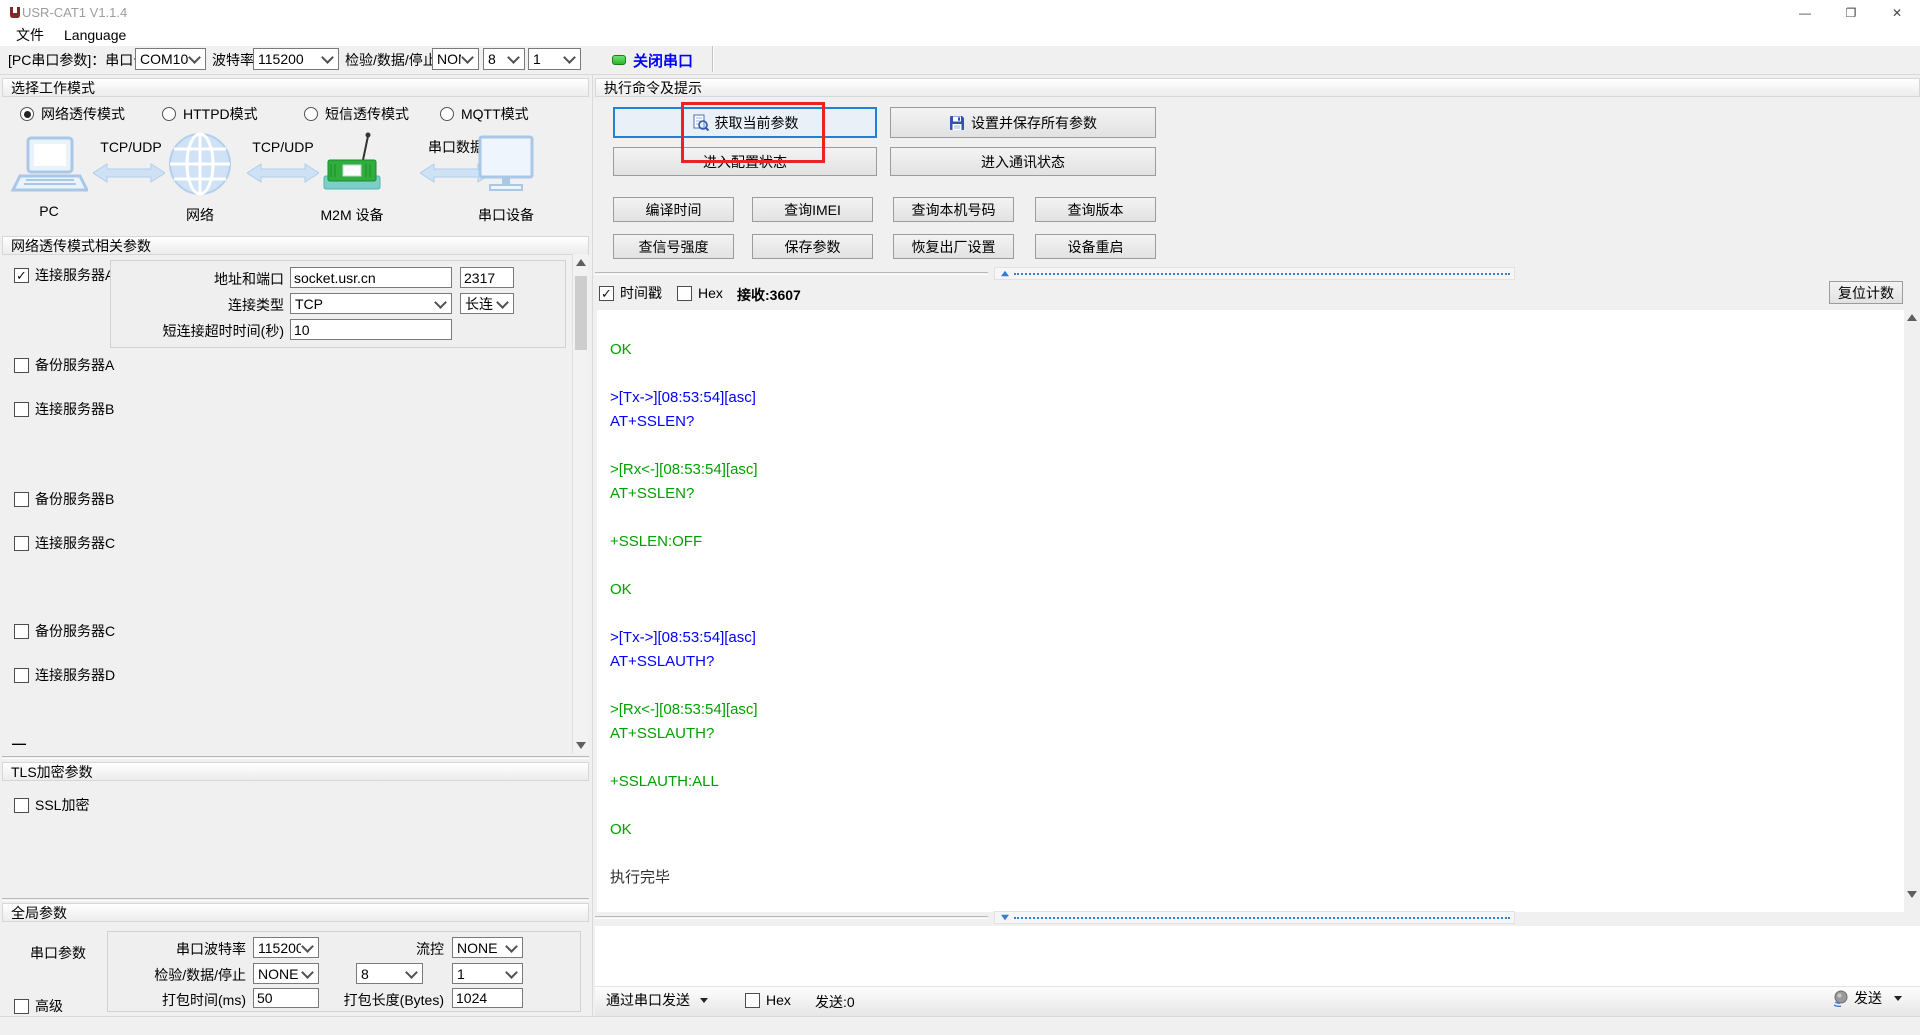 This screenshot has width=1920, height=1035. Describe the element at coordinates (487, 973) in the screenshot. I see `g-stopbits-select: 1` at that location.